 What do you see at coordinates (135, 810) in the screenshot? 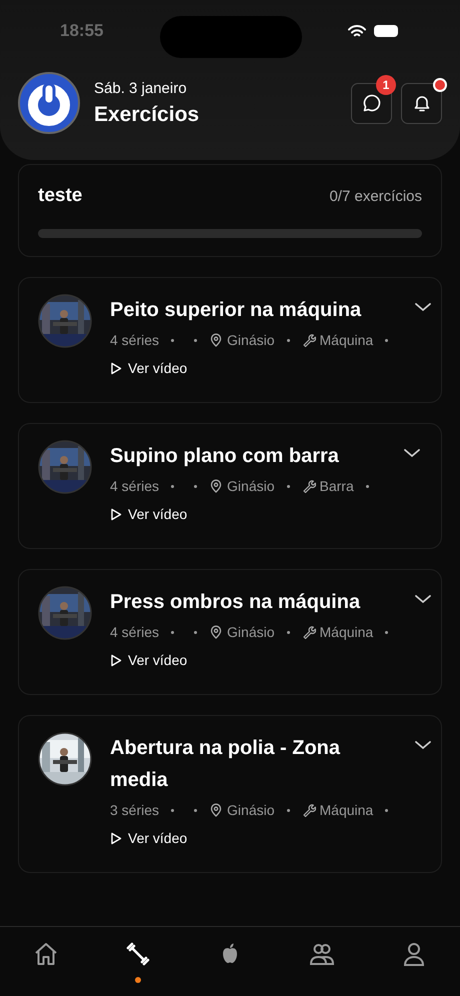
I see `sets-count: 3 séries` at bounding box center [135, 810].